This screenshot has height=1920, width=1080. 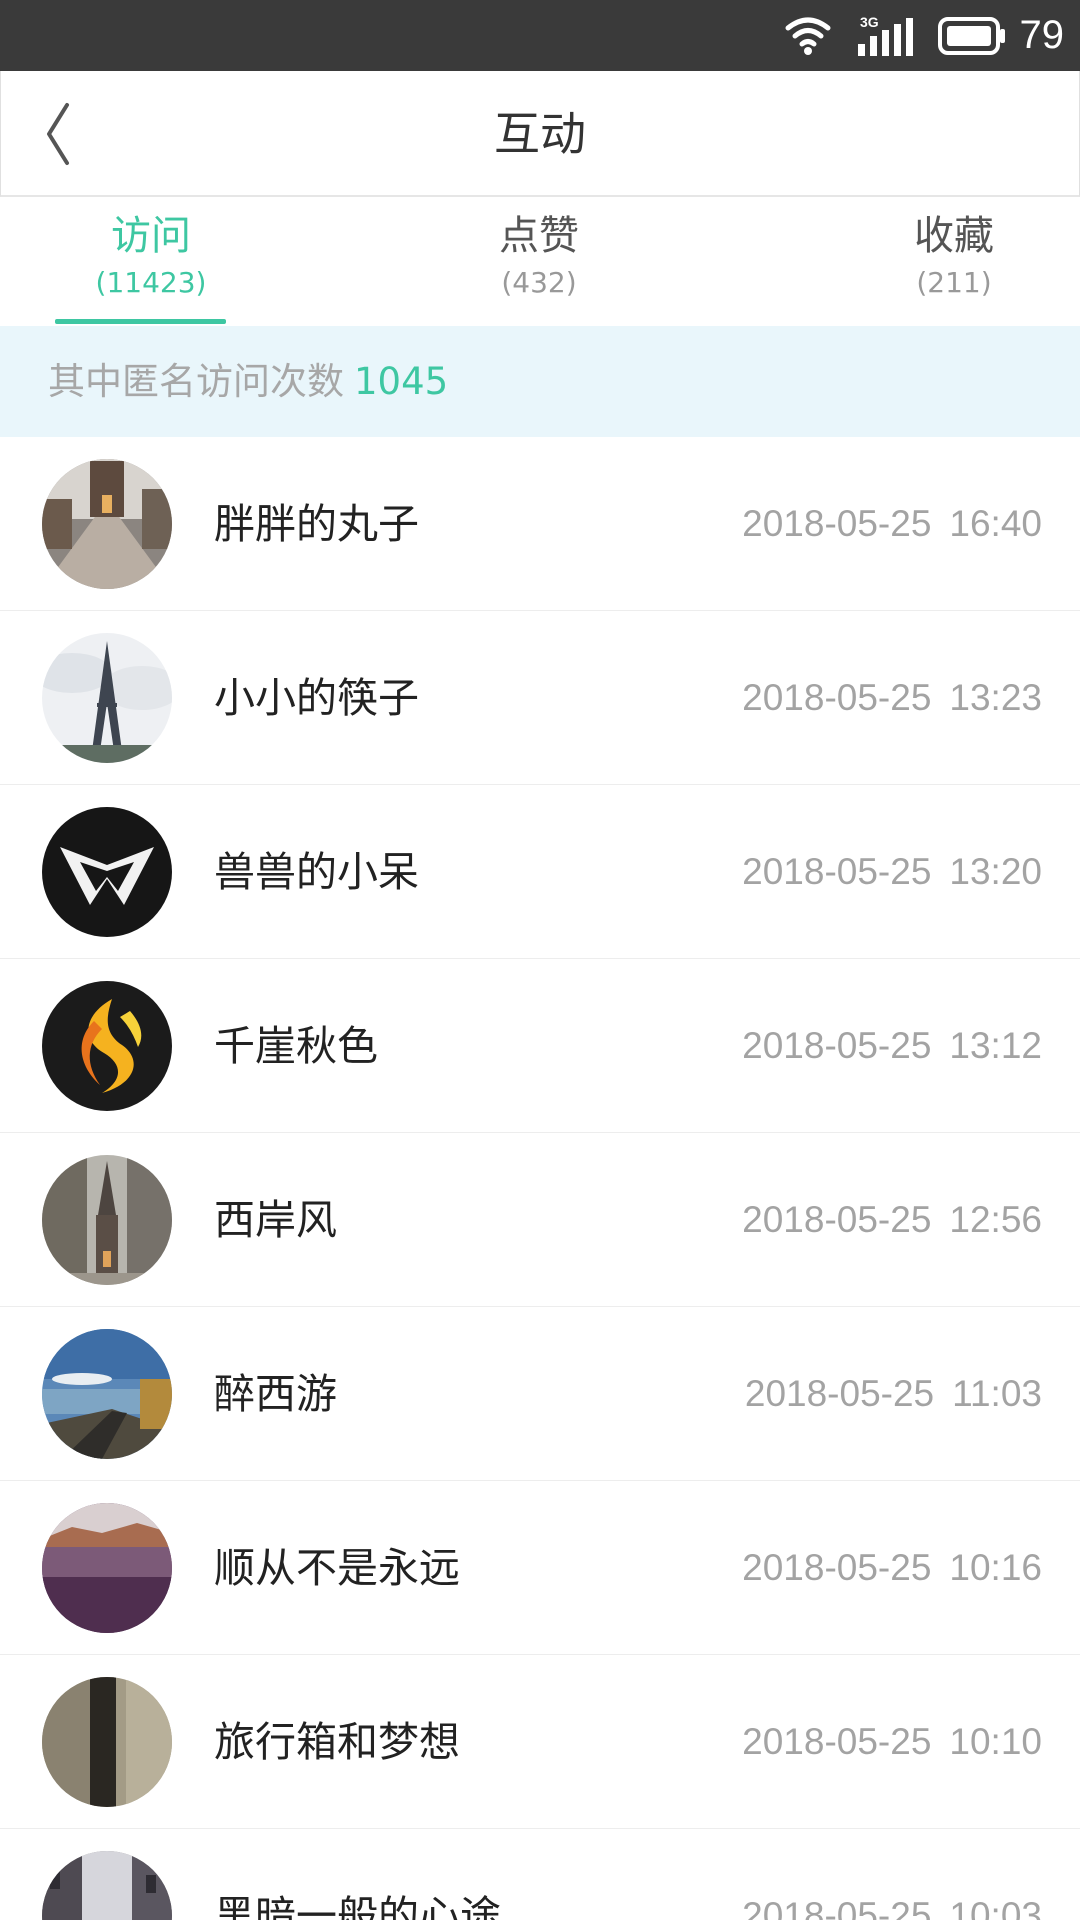 I want to click on visit-time: 10:16, so click(x=995, y=1567).